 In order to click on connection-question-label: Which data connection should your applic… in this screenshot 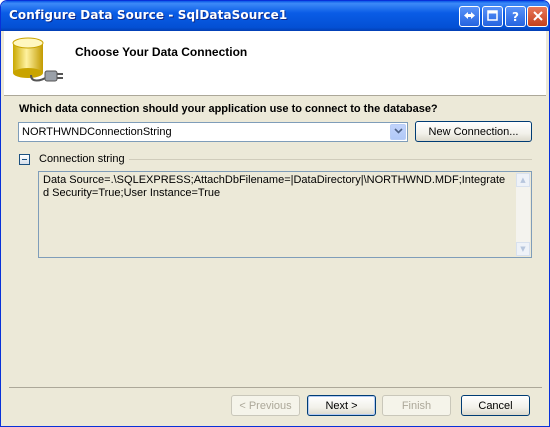, I will do `click(228, 109)`.